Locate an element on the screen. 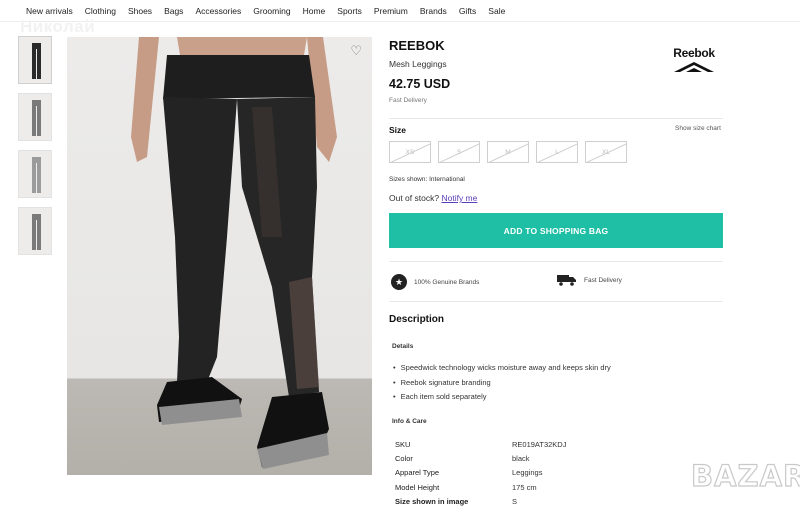 This screenshot has width=800, height=509. genuine-brands-text: 100% Genuine Brands is located at coordinates (447, 282).